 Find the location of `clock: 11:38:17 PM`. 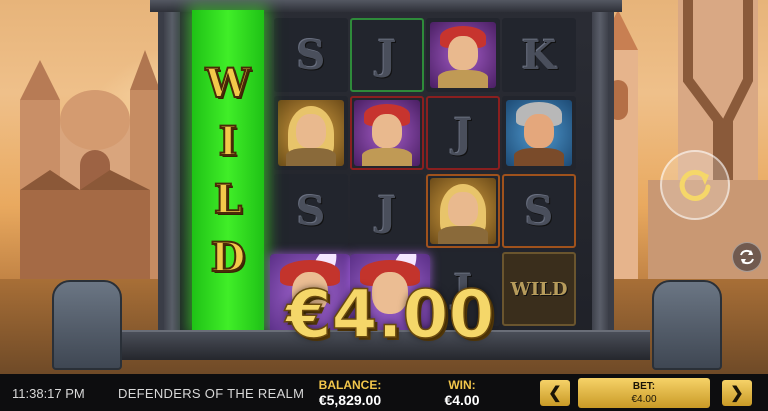

clock: 11:38:17 PM is located at coordinates (48, 393).